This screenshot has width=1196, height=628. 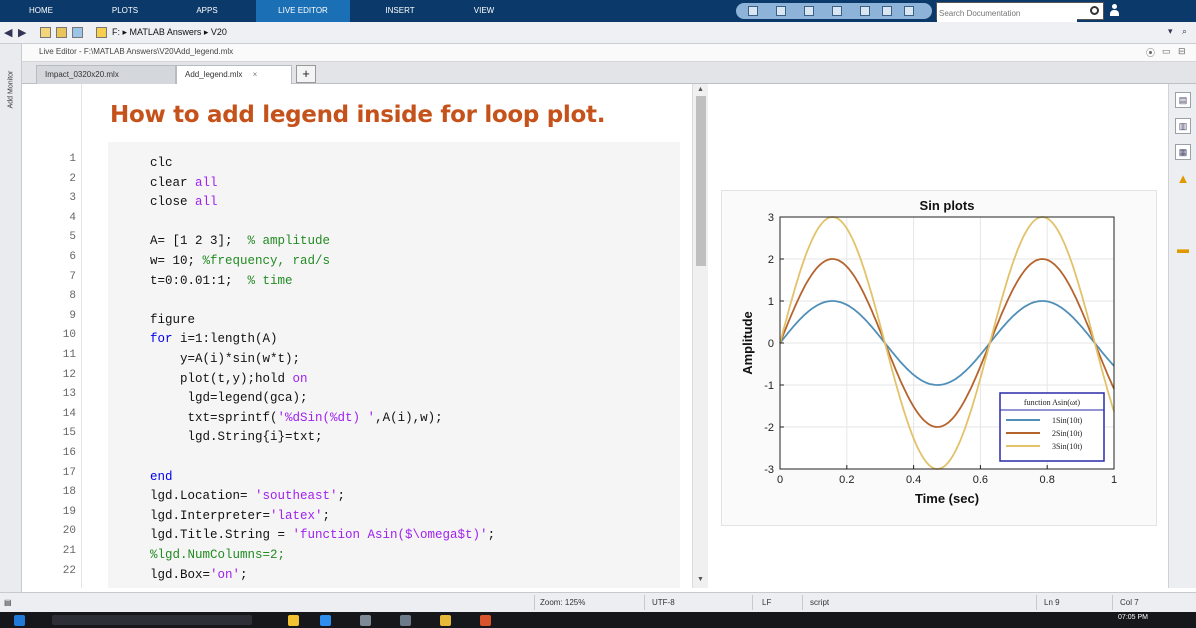 What do you see at coordinates (1183, 126) in the screenshot?
I see `output-right-icon: ▥` at bounding box center [1183, 126].